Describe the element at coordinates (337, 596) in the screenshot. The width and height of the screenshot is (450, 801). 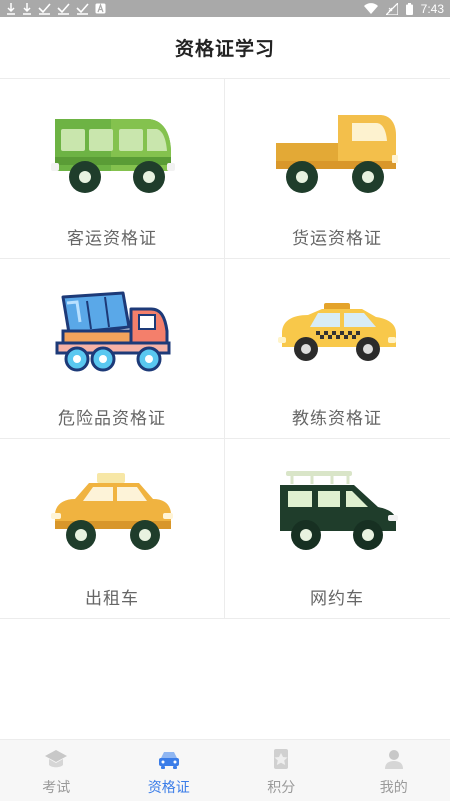
I see `category-label: 网约车` at that location.